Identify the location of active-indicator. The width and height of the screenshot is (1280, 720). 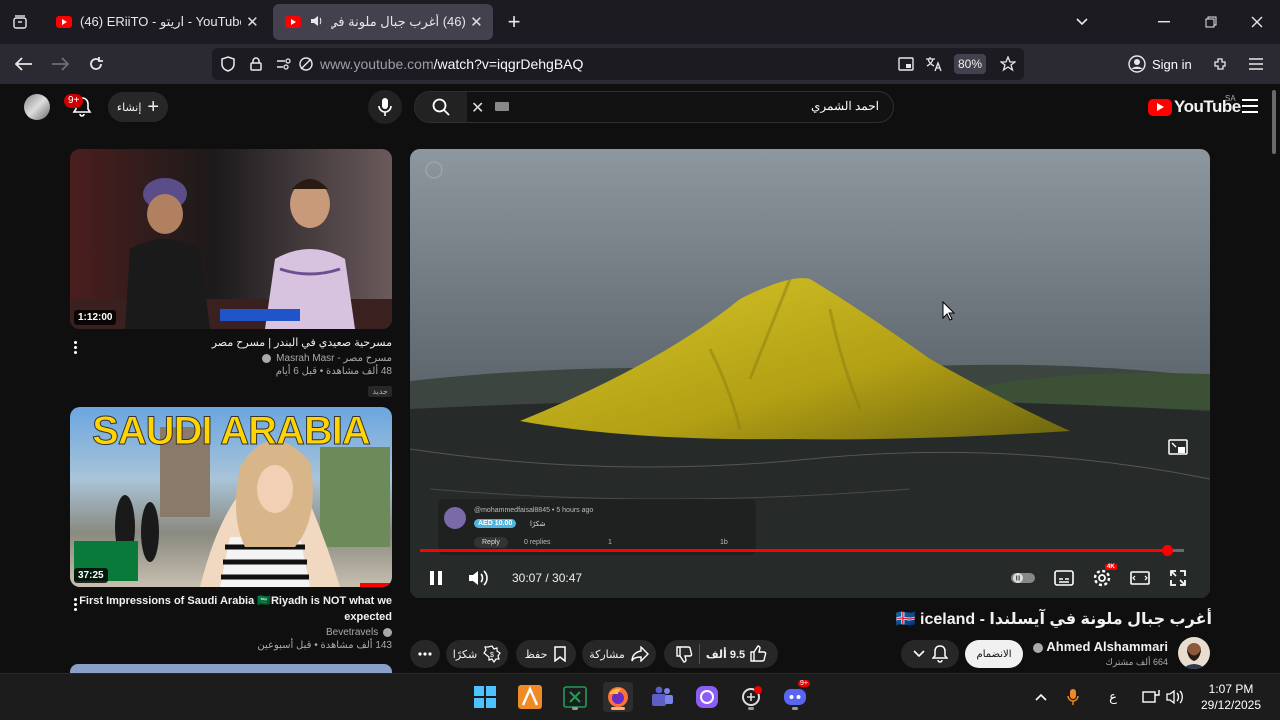
(618, 708).